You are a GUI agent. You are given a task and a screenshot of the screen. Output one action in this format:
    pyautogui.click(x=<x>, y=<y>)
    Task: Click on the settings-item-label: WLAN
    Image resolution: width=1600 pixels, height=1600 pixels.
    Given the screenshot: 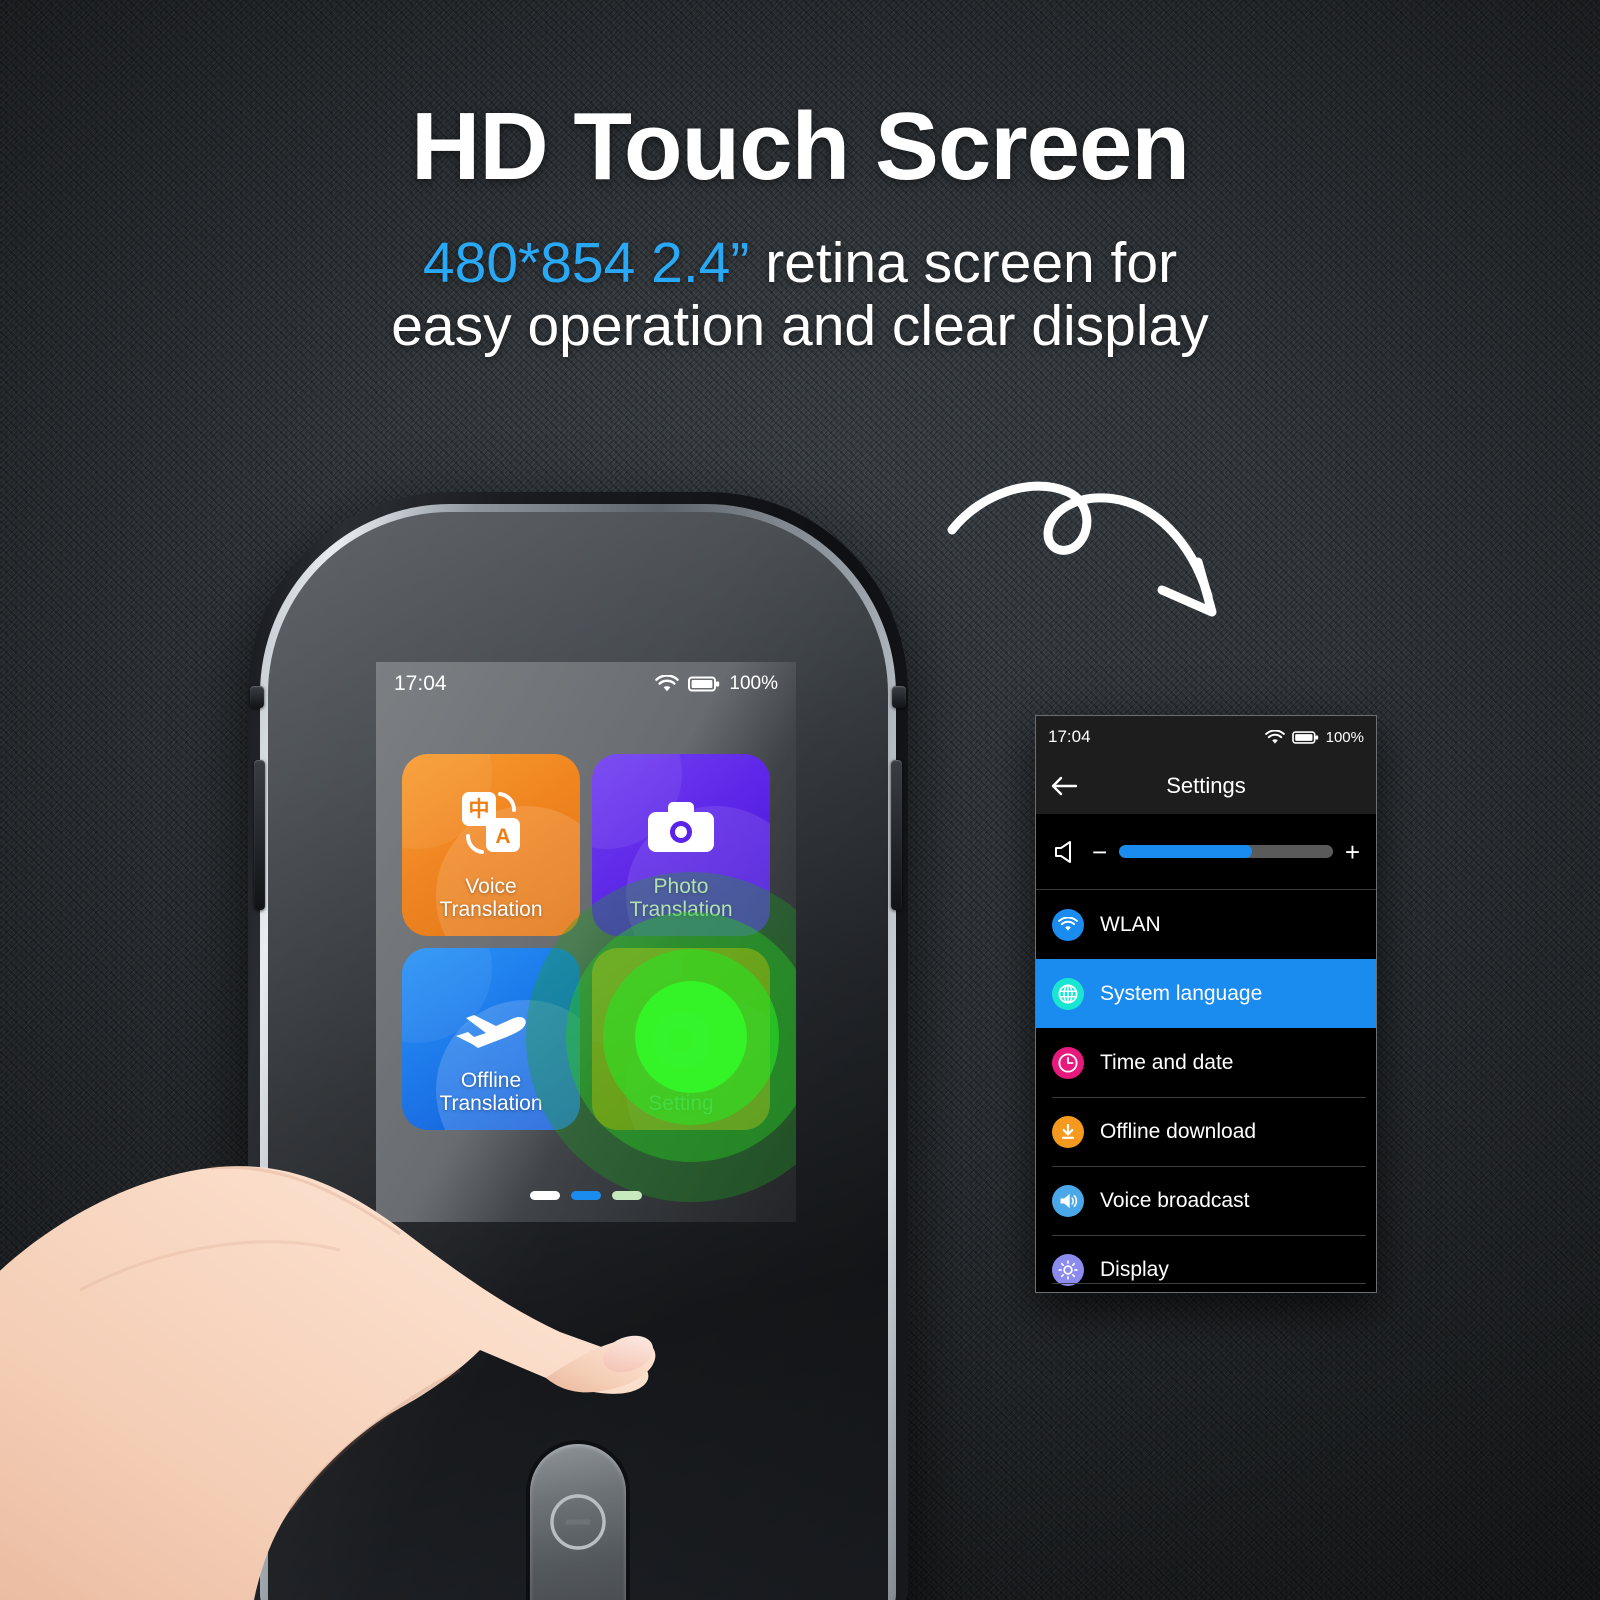 What is the action you would take?
    pyautogui.click(x=1130, y=924)
    